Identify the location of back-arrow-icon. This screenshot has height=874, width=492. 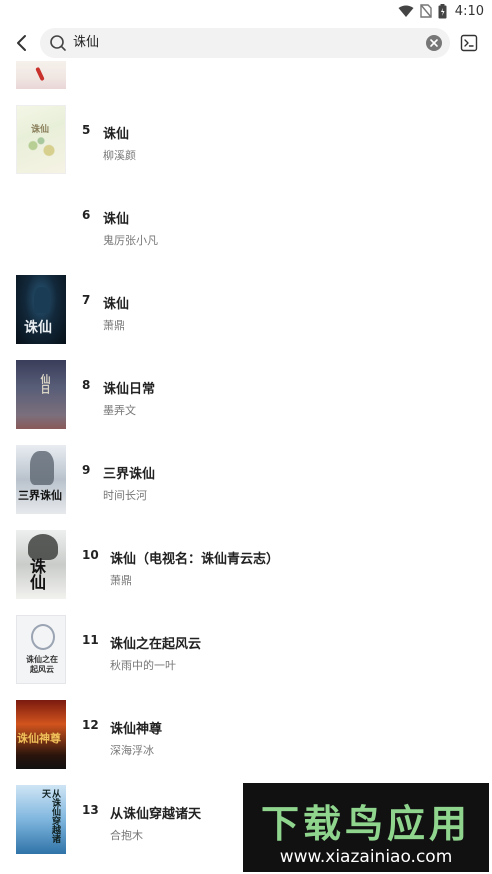
(21, 43).